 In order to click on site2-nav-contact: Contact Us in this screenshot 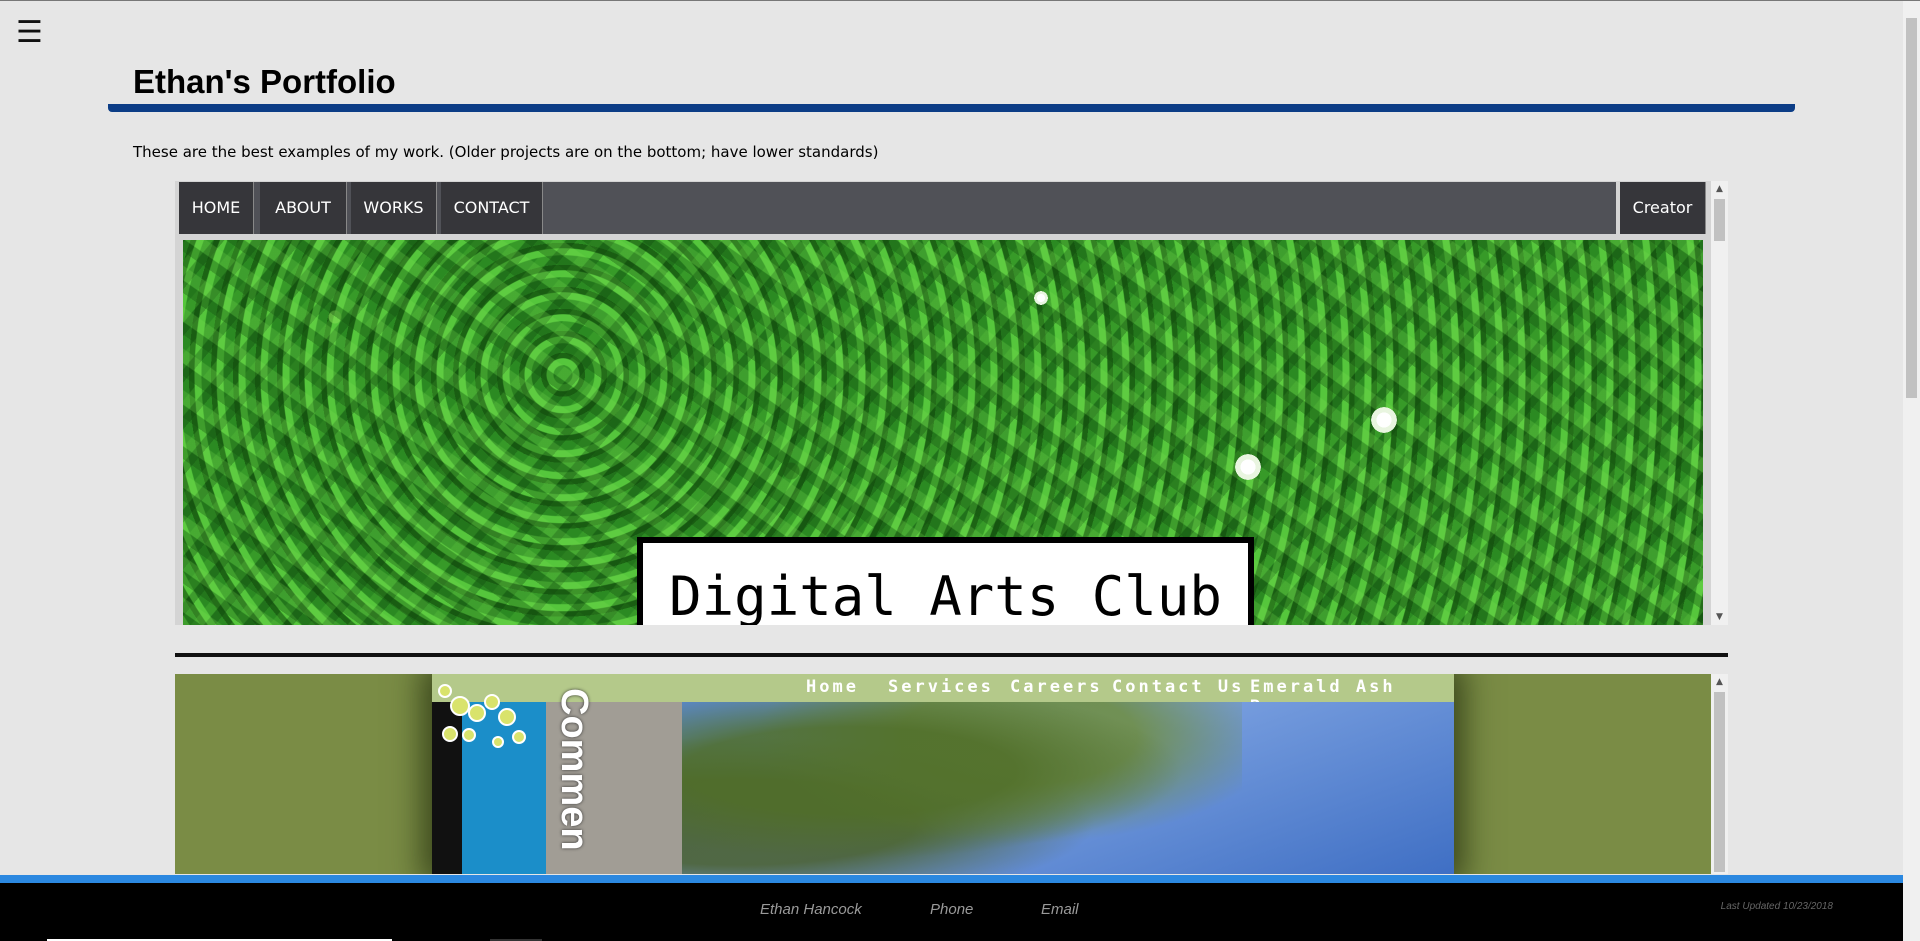, I will do `click(1178, 687)`.